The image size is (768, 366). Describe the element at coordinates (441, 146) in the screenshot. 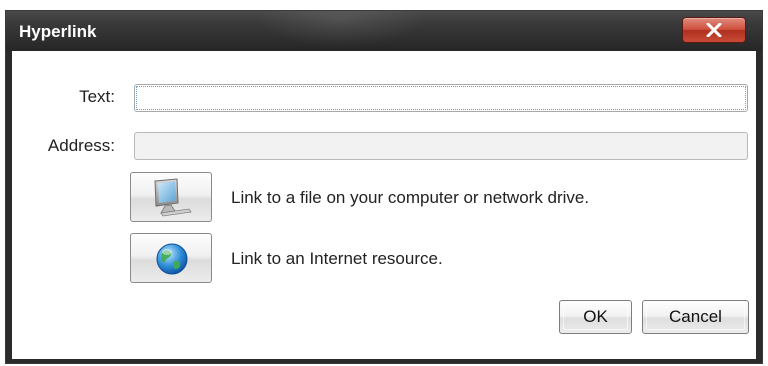

I see `address-input` at that location.